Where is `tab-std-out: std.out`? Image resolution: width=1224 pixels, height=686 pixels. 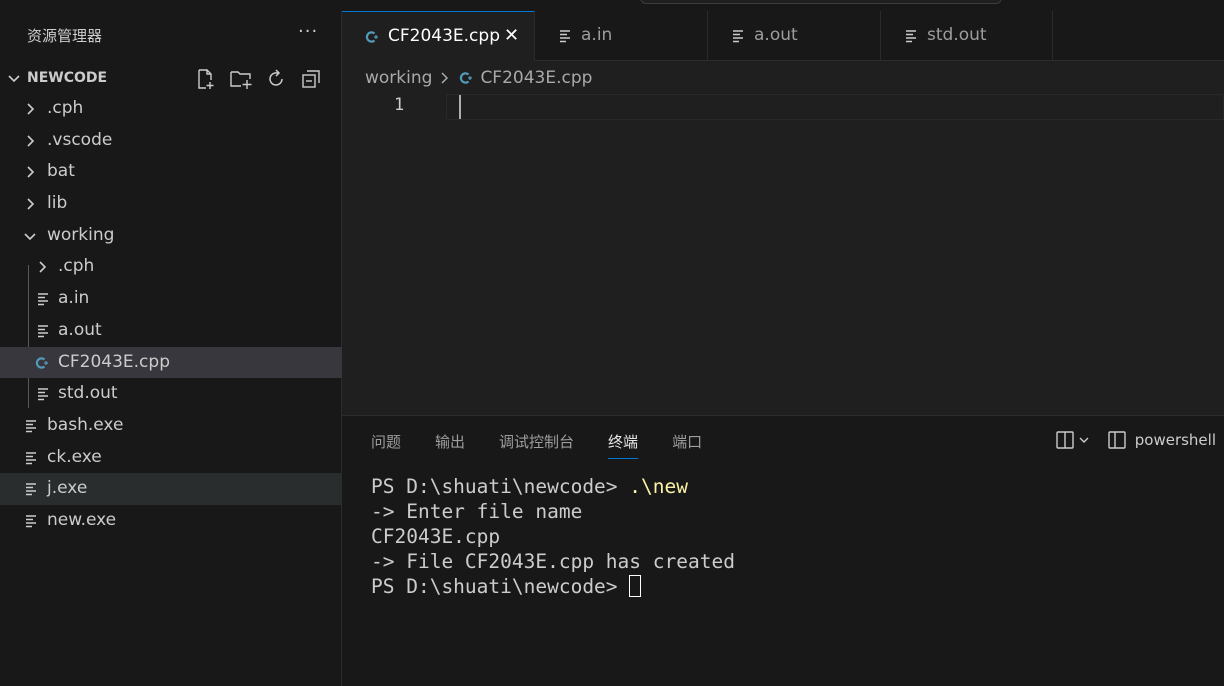
tab-std-out: std.out is located at coordinates (967, 36).